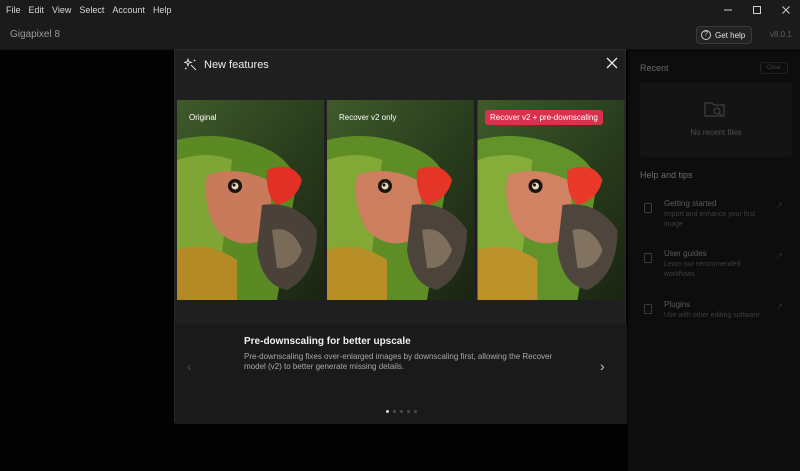 This screenshot has width=800, height=471. I want to click on maximize-button, so click(756, 10).